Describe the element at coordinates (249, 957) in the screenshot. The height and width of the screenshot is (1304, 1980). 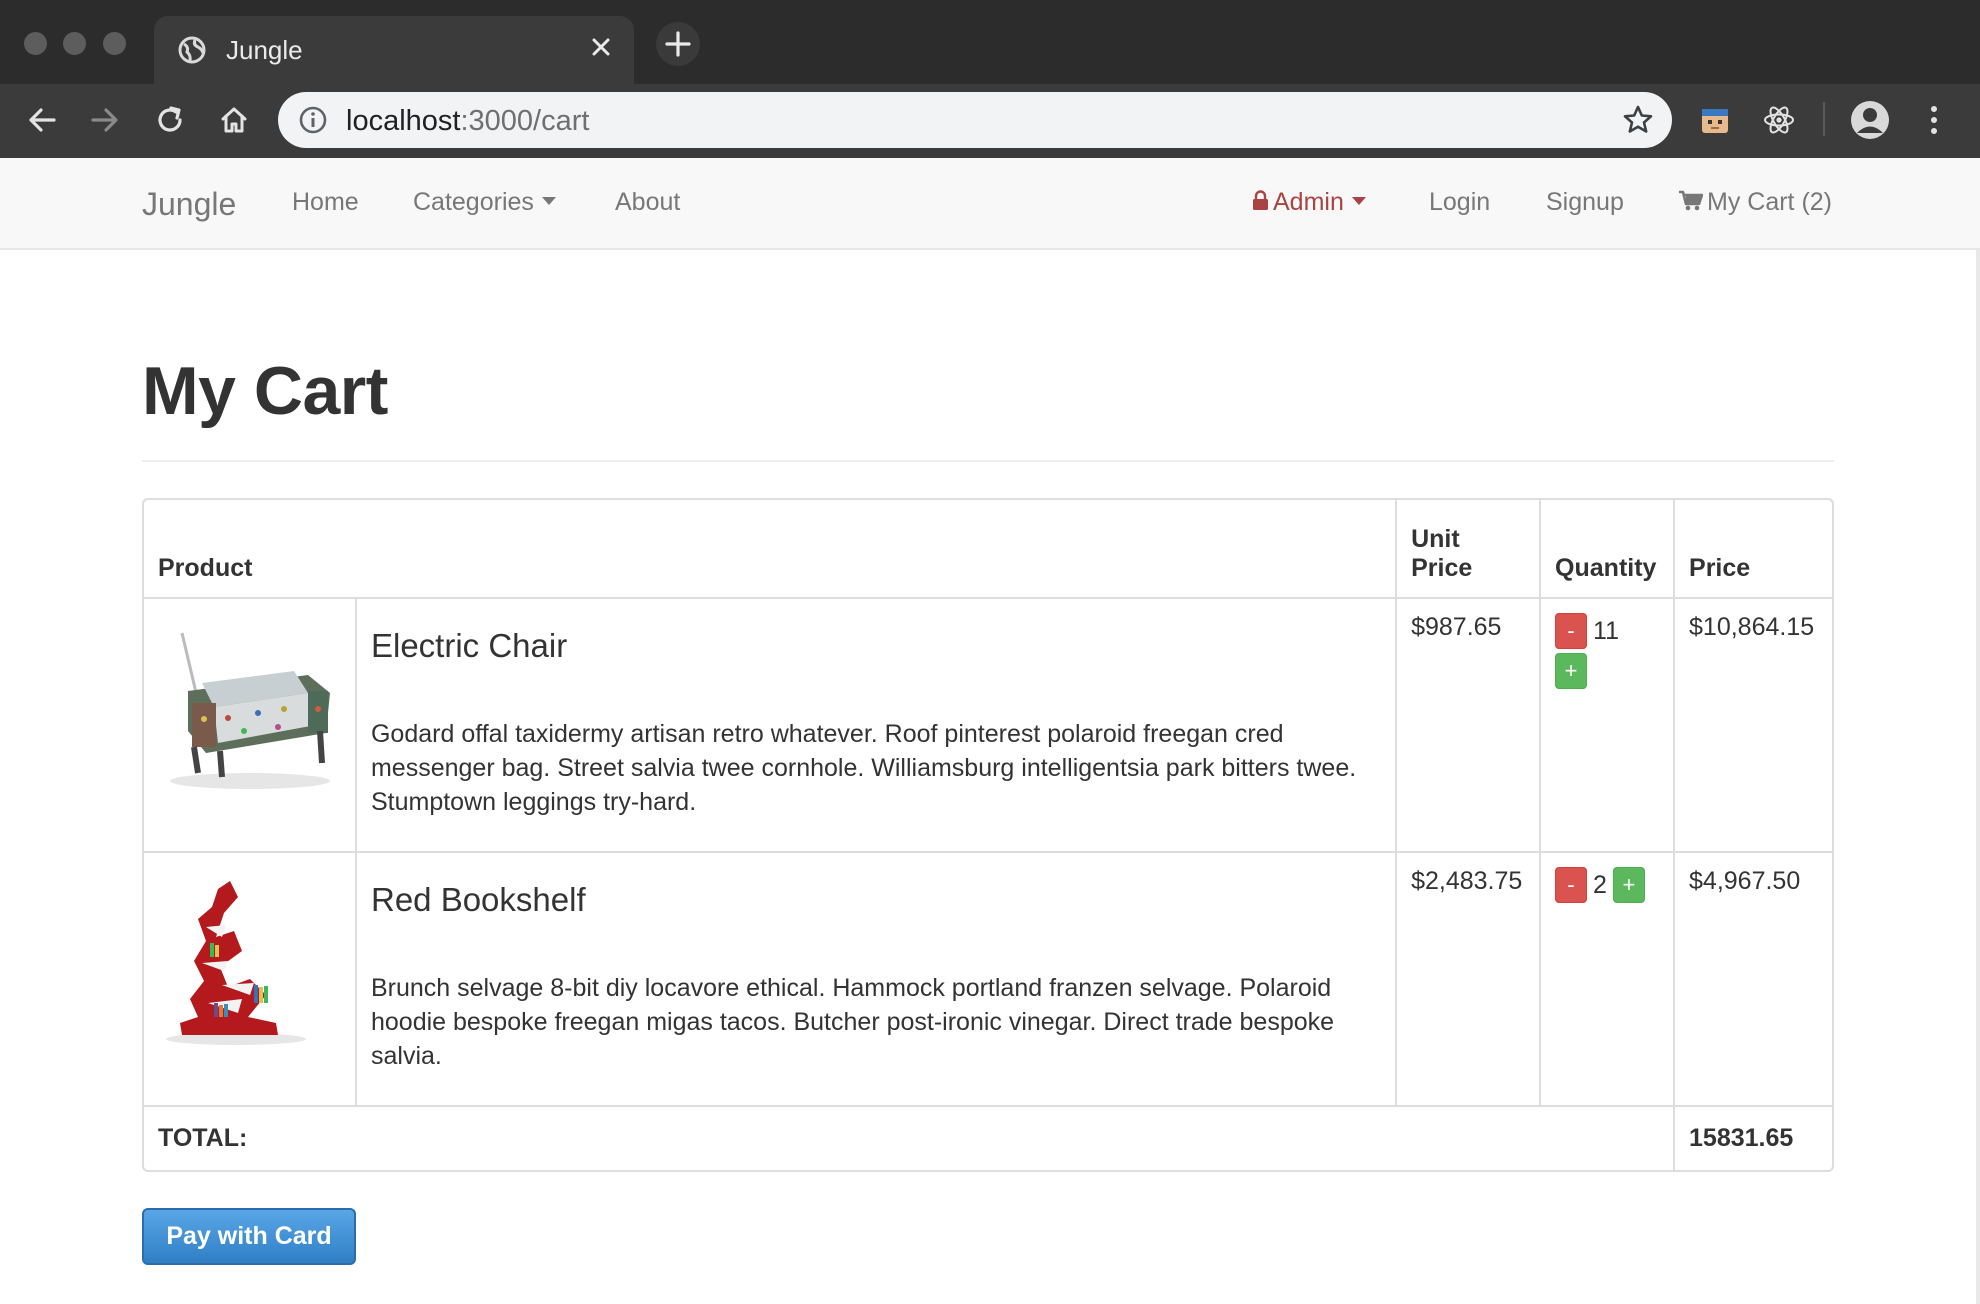
I see `red-bookshelf-image` at that location.